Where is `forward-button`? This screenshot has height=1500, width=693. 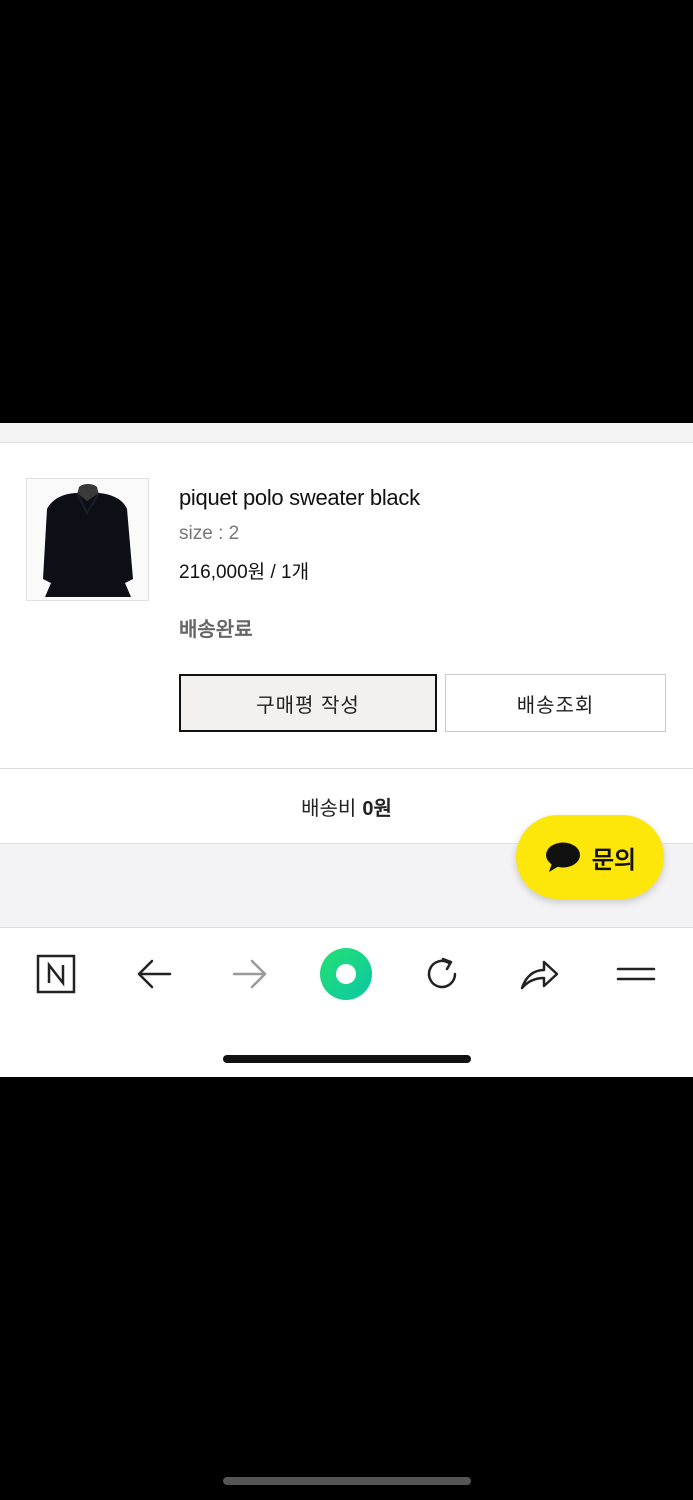
forward-button is located at coordinates (250, 974).